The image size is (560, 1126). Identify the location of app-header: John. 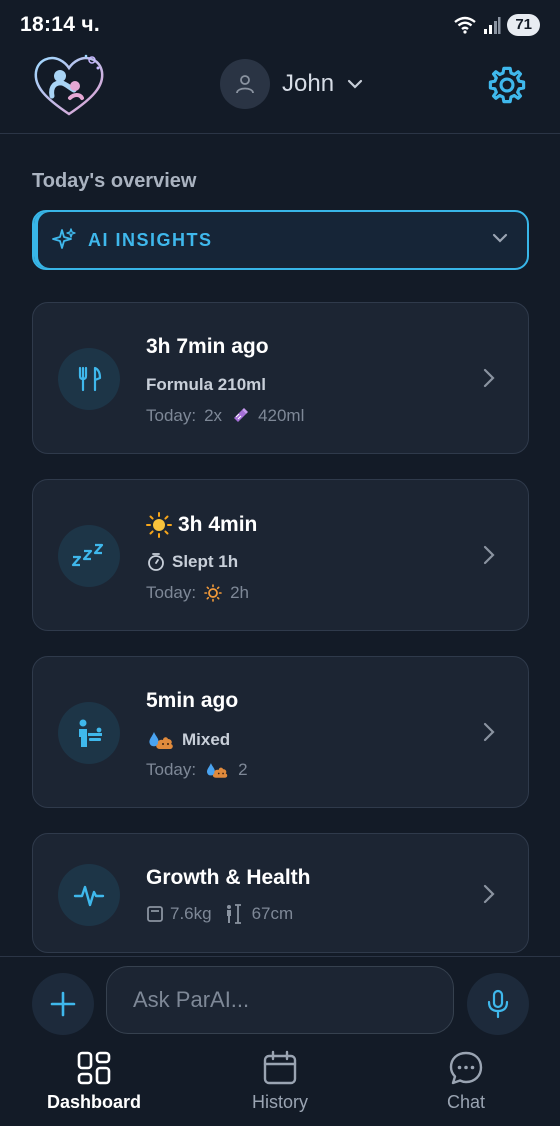
(280, 92).